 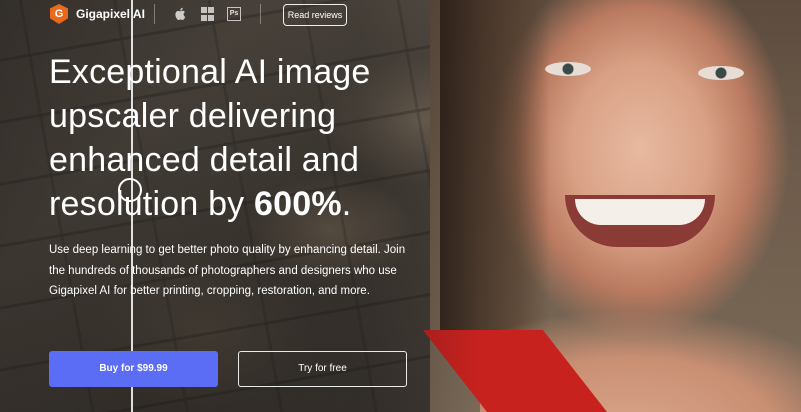 What do you see at coordinates (400, 14) in the screenshot?
I see `top-nav: G Gigapixel AI Ps Read reviews` at bounding box center [400, 14].